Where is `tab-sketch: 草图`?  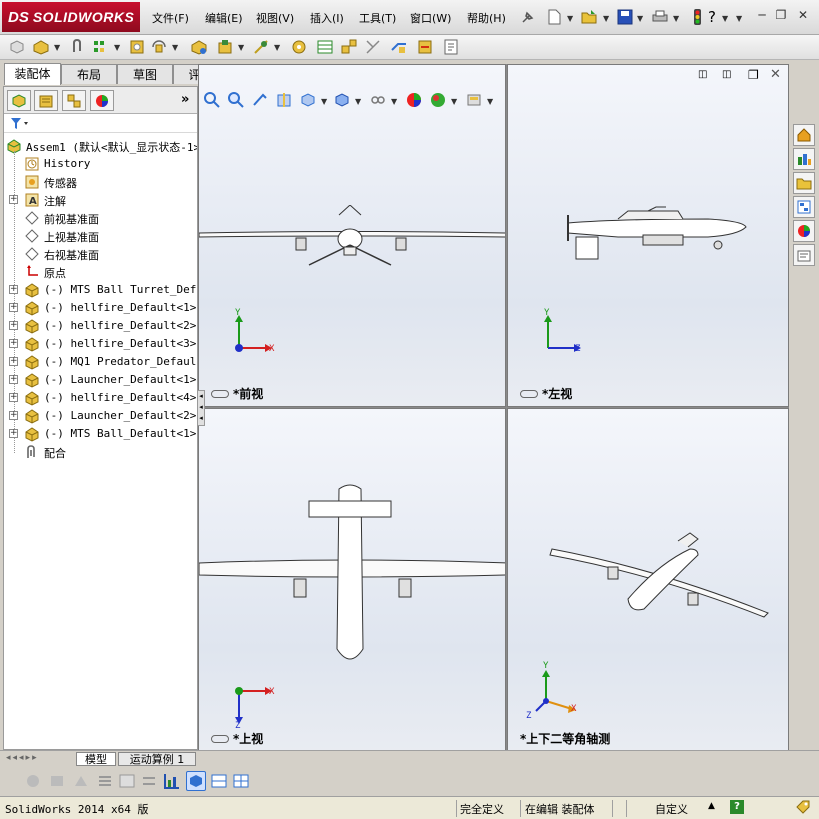 tab-sketch: 草图 is located at coordinates (145, 74).